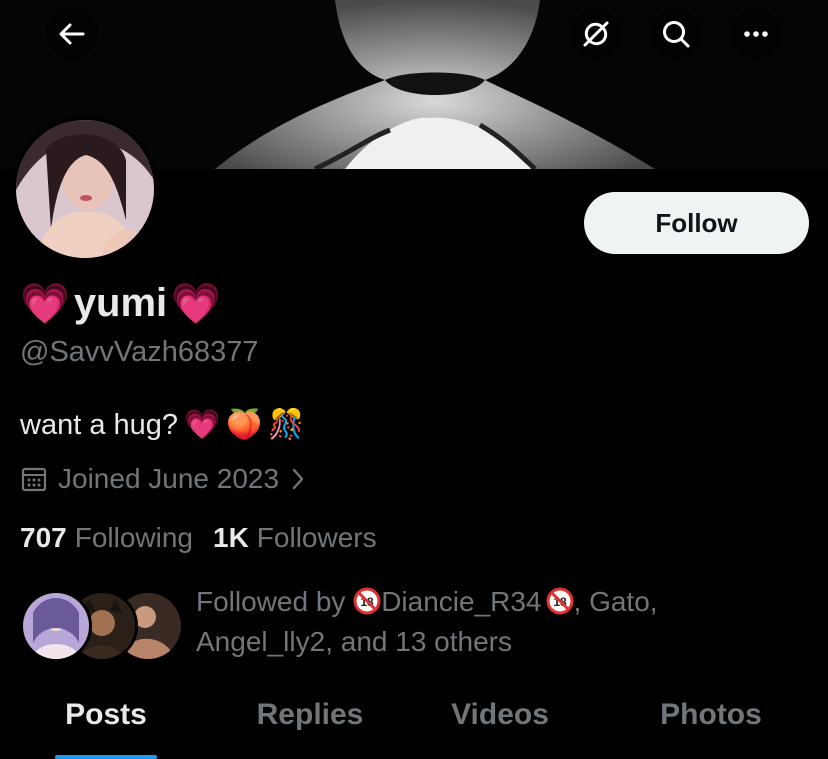  What do you see at coordinates (244, 425) in the screenshot?
I see `peach-emoji: 🍑` at bounding box center [244, 425].